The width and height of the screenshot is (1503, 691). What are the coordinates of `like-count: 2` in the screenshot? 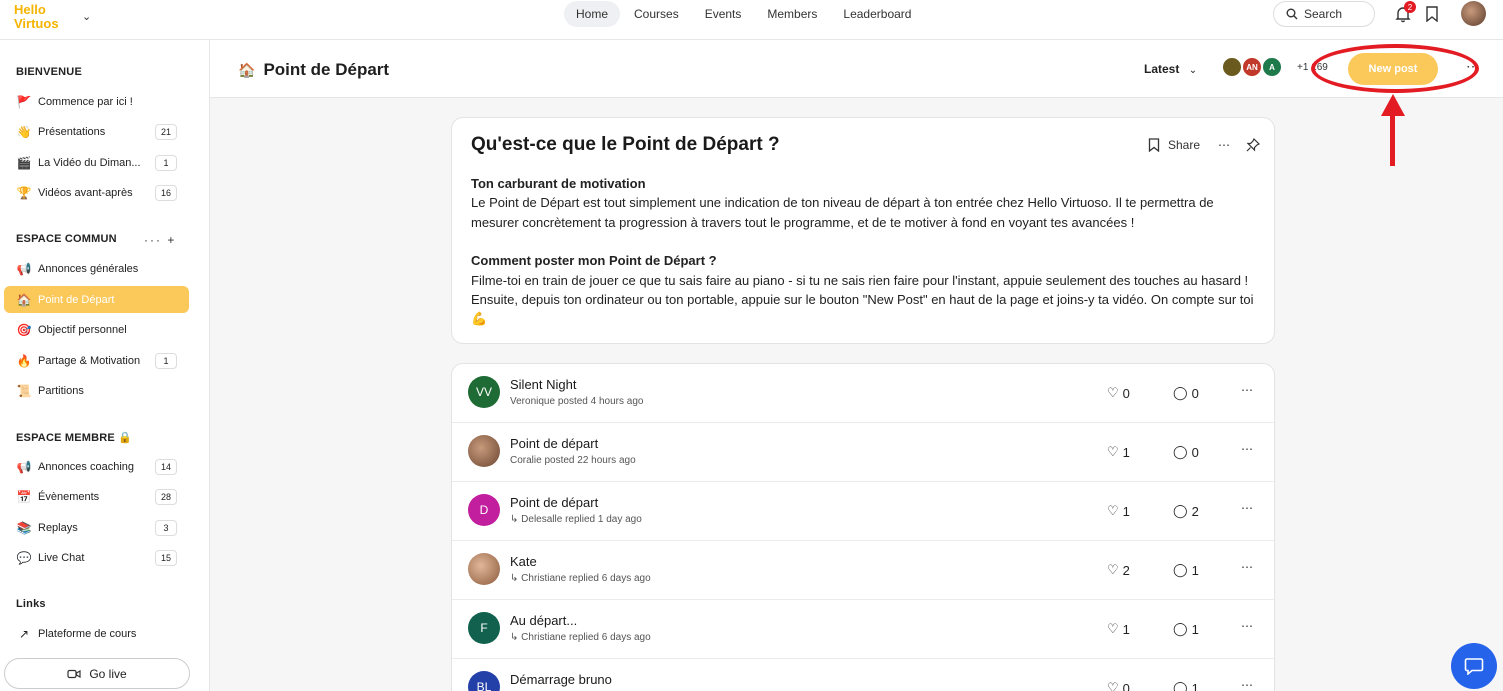 It's located at (1126, 570).